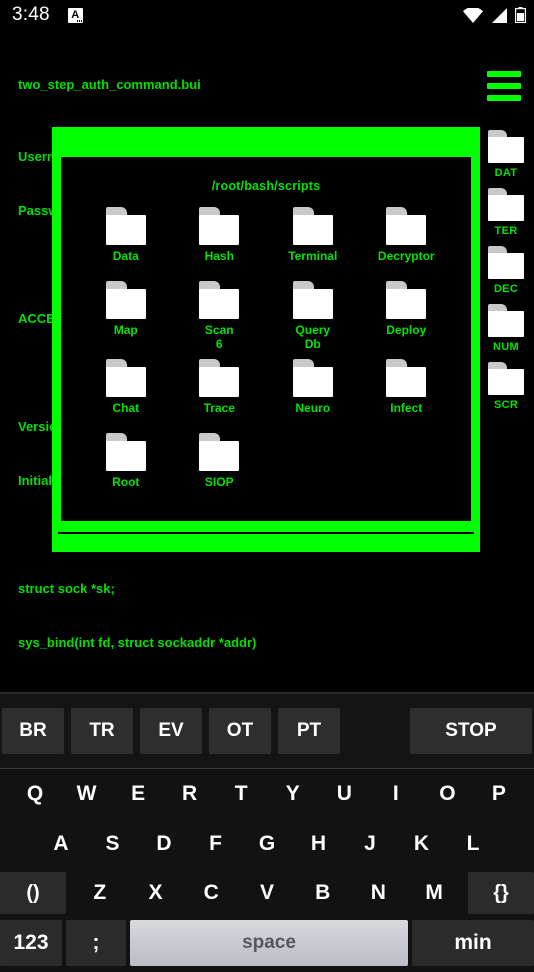 The height and width of the screenshot is (972, 534). Describe the element at coordinates (31, 943) in the screenshot. I see `key-numeric-switch: 123` at that location.